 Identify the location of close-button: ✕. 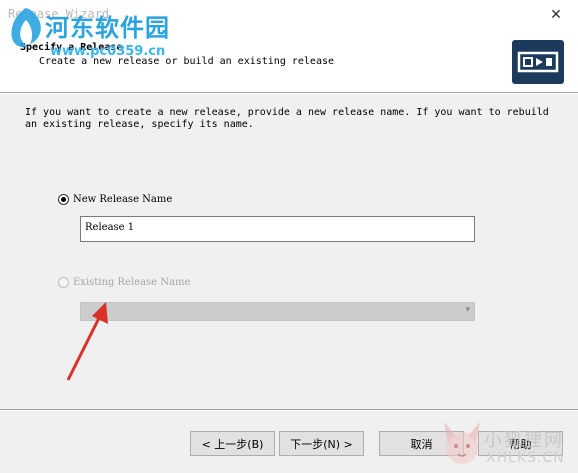
(556, 15).